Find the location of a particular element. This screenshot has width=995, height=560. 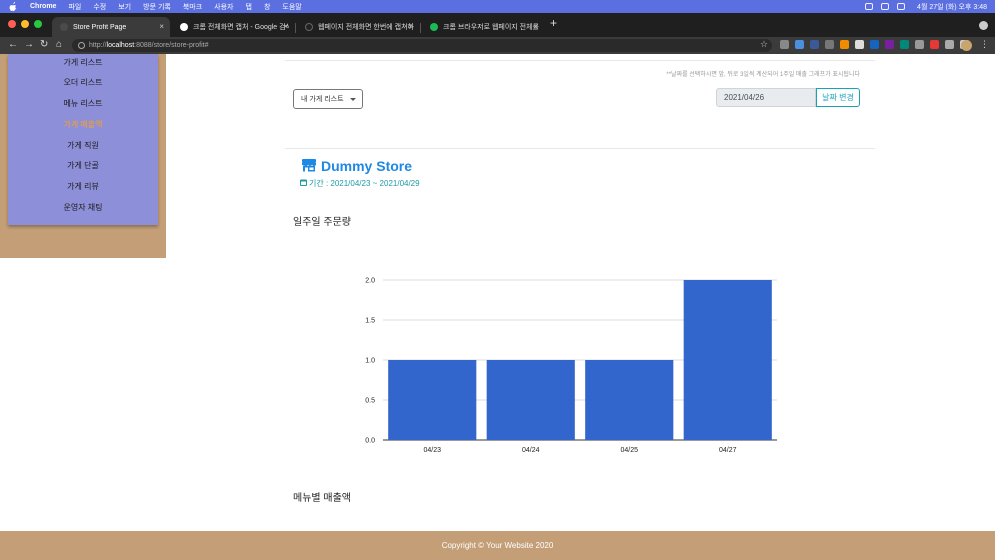

wifi-icon is located at coordinates (869, 6).